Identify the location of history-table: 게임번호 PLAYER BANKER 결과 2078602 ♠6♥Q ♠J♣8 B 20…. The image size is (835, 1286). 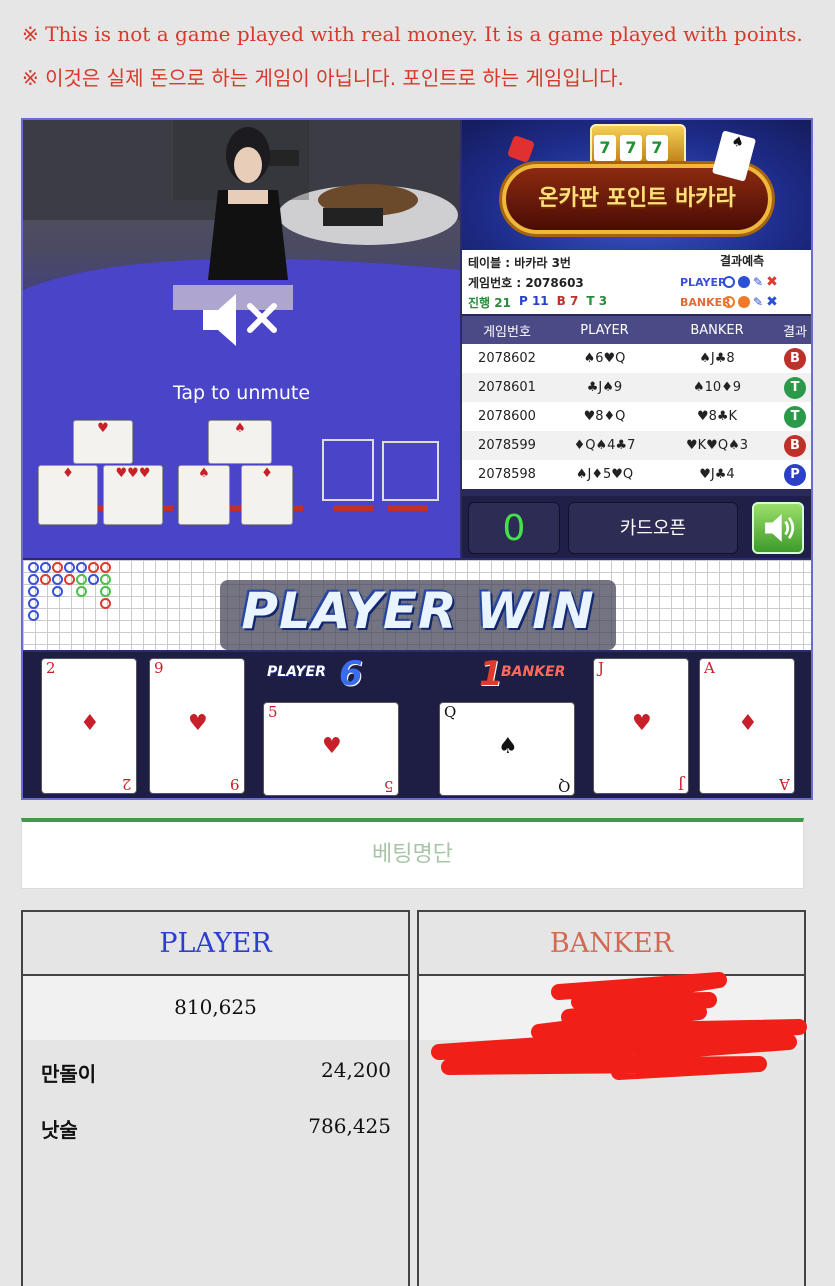
(636, 406).